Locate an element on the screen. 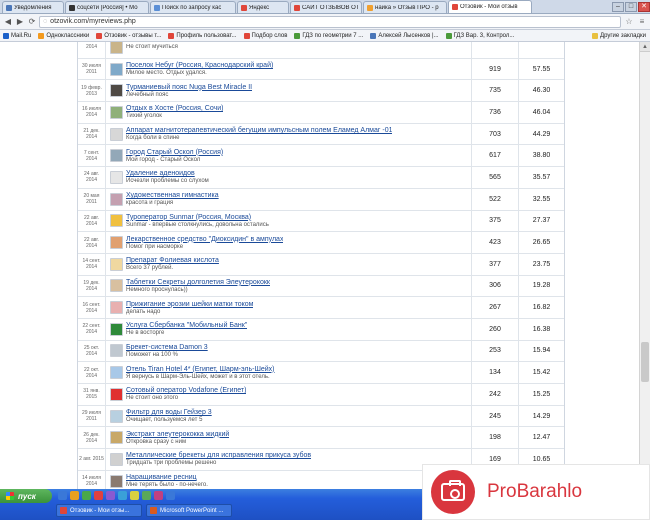 This screenshot has width=650, height=520. scroll-thumb is located at coordinates (645, 362).